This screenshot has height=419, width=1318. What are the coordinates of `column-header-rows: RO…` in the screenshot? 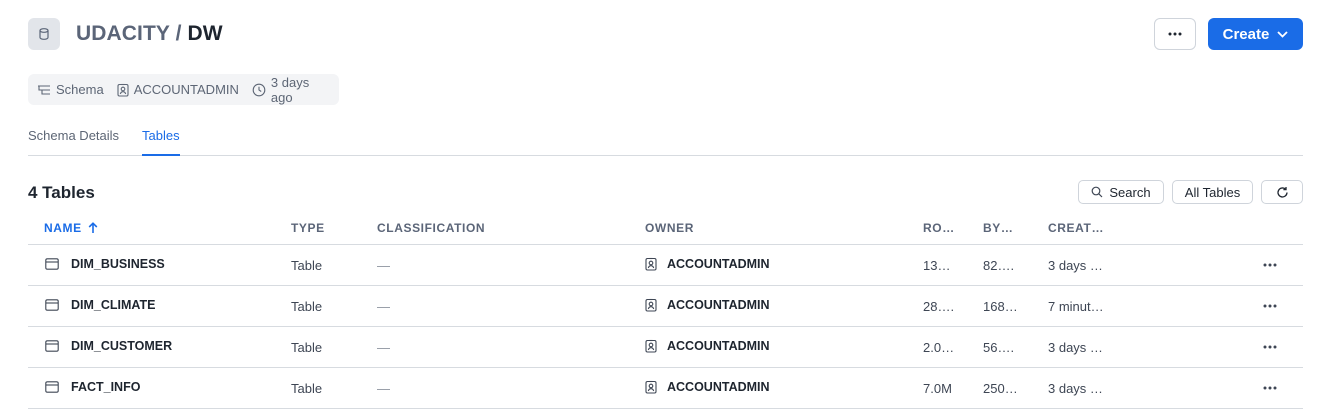 It's located at (939, 228).